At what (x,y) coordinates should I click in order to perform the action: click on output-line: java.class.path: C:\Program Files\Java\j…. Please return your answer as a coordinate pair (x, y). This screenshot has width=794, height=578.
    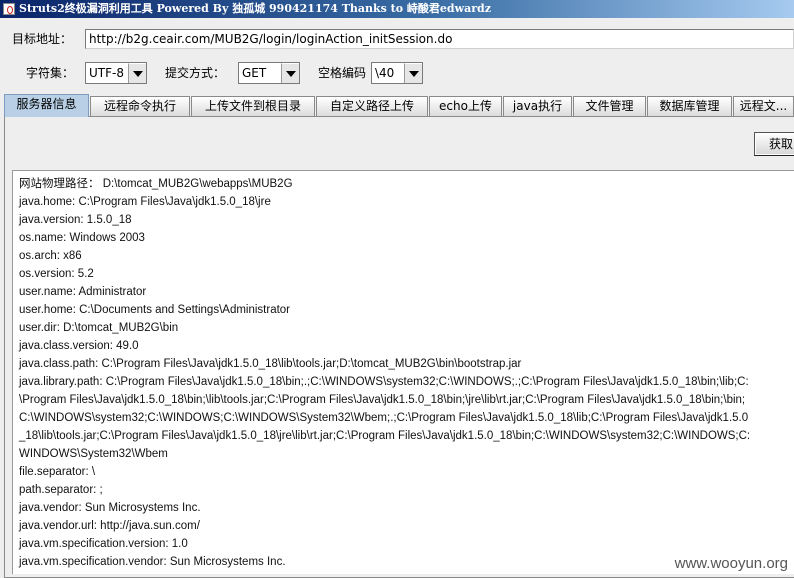
    Looking at the image, I should click on (270, 364).